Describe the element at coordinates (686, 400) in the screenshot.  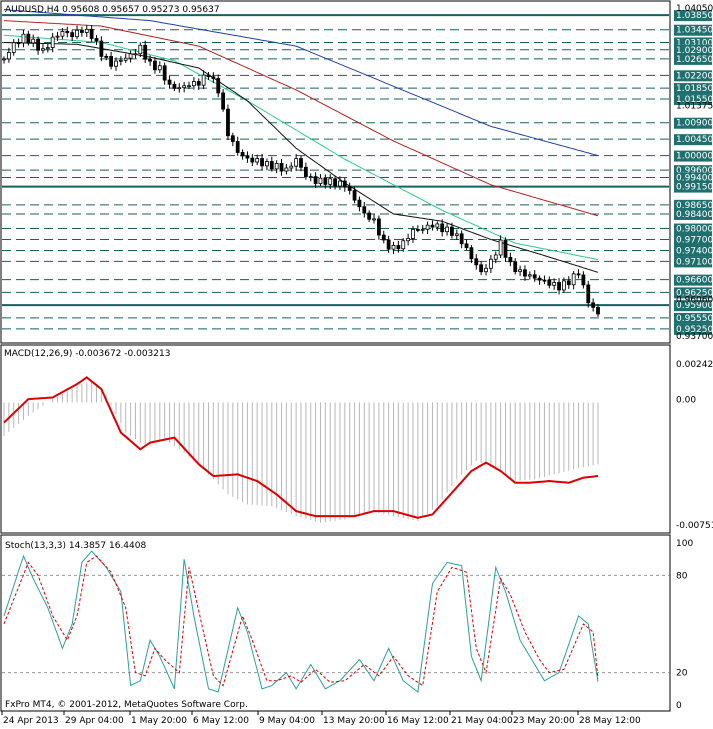
I see `macd-tick: 0.00` at that location.